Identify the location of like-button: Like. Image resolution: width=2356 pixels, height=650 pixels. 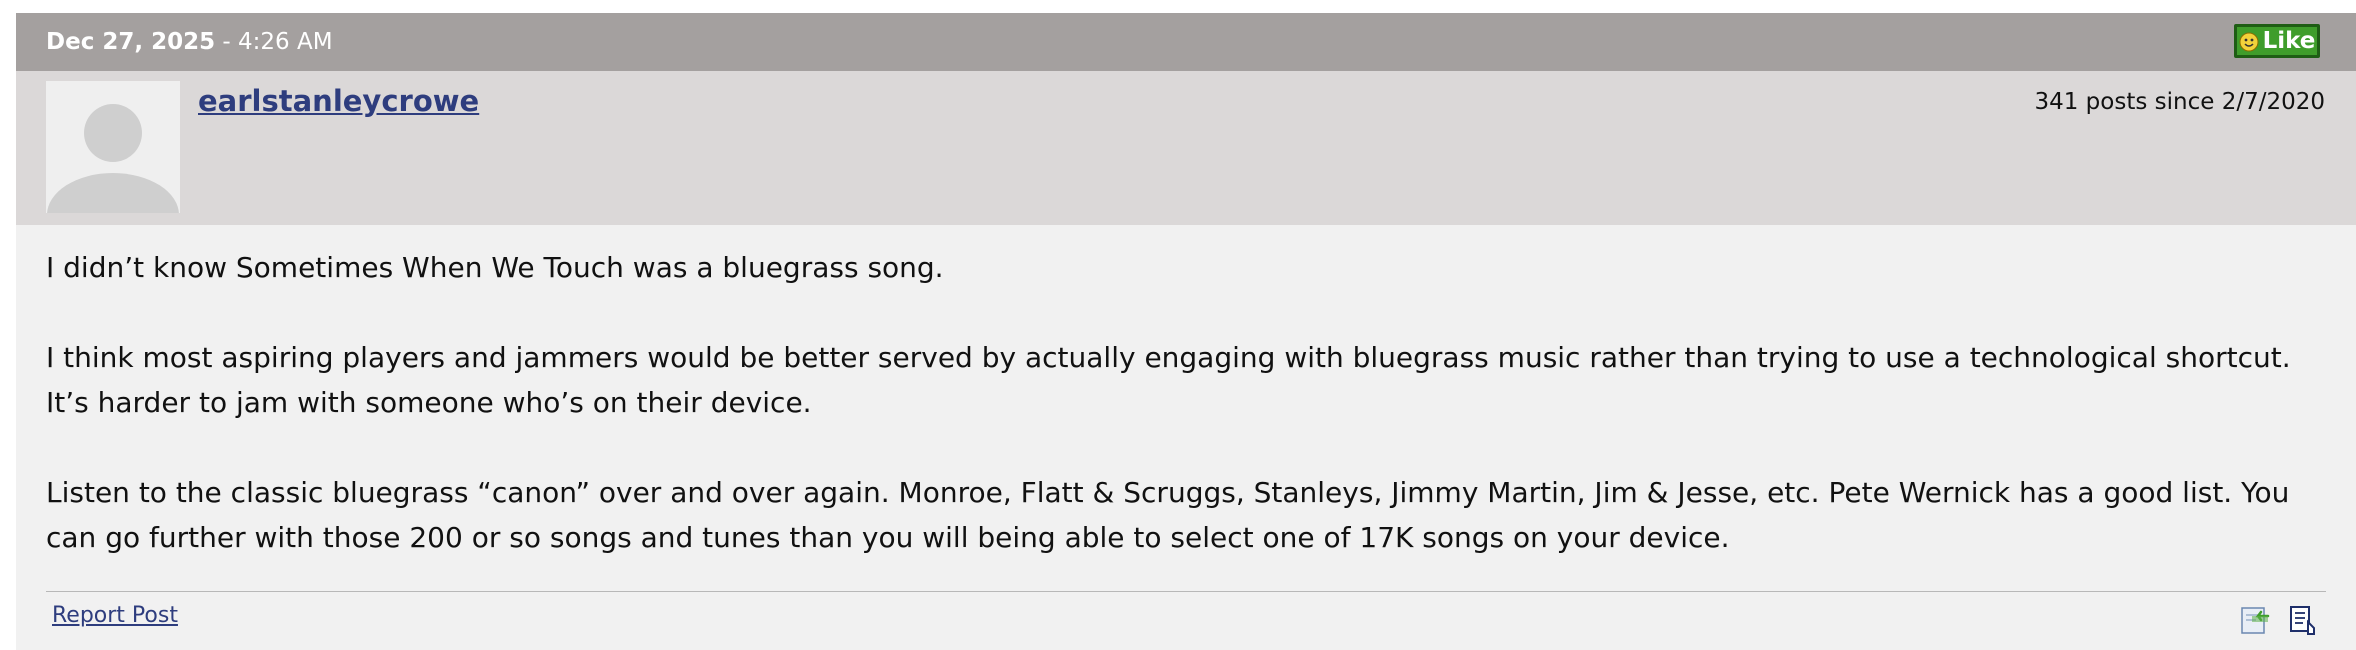
(2277, 41).